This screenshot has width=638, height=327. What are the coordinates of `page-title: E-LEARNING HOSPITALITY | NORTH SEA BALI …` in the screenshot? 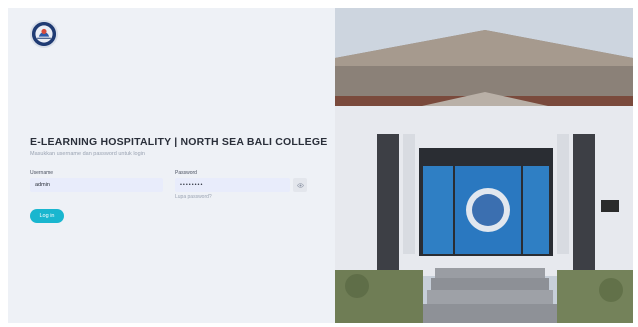 It's located at (179, 142).